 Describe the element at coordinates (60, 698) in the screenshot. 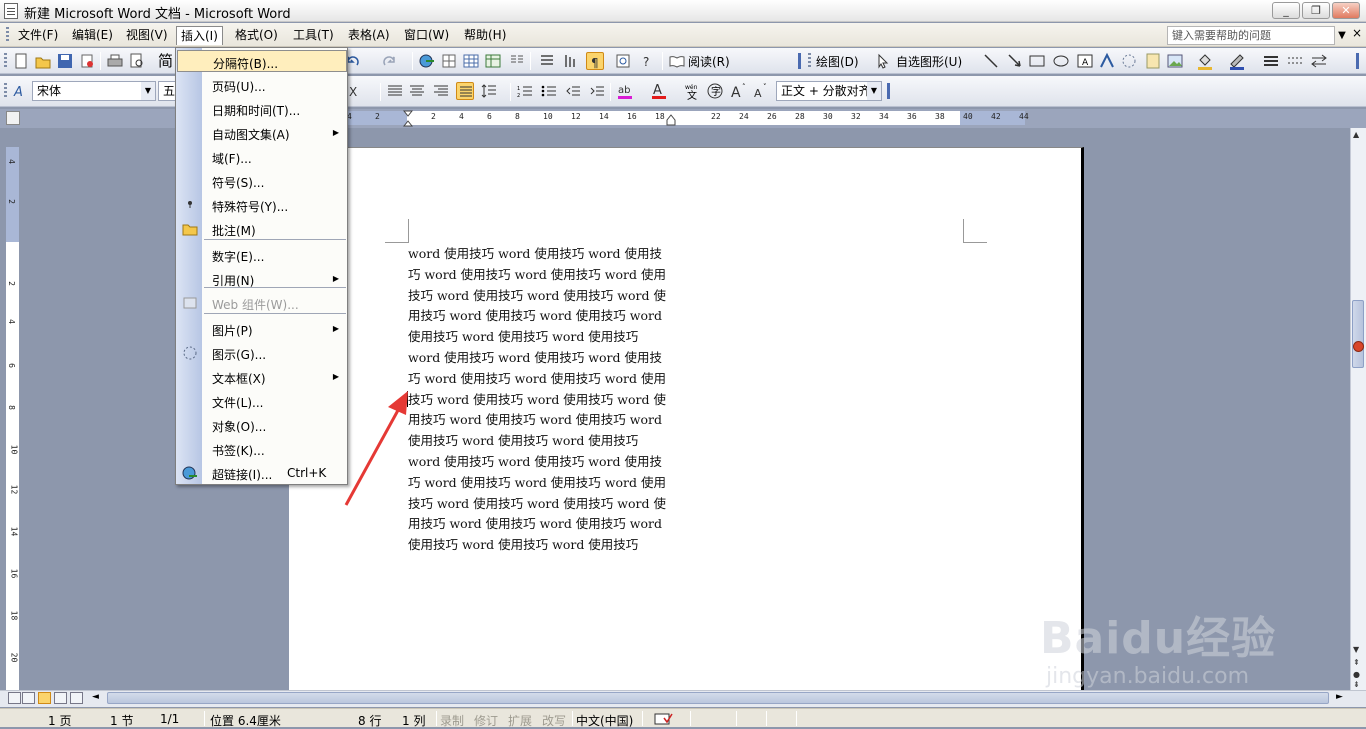

I see `outline-view-icon` at that location.